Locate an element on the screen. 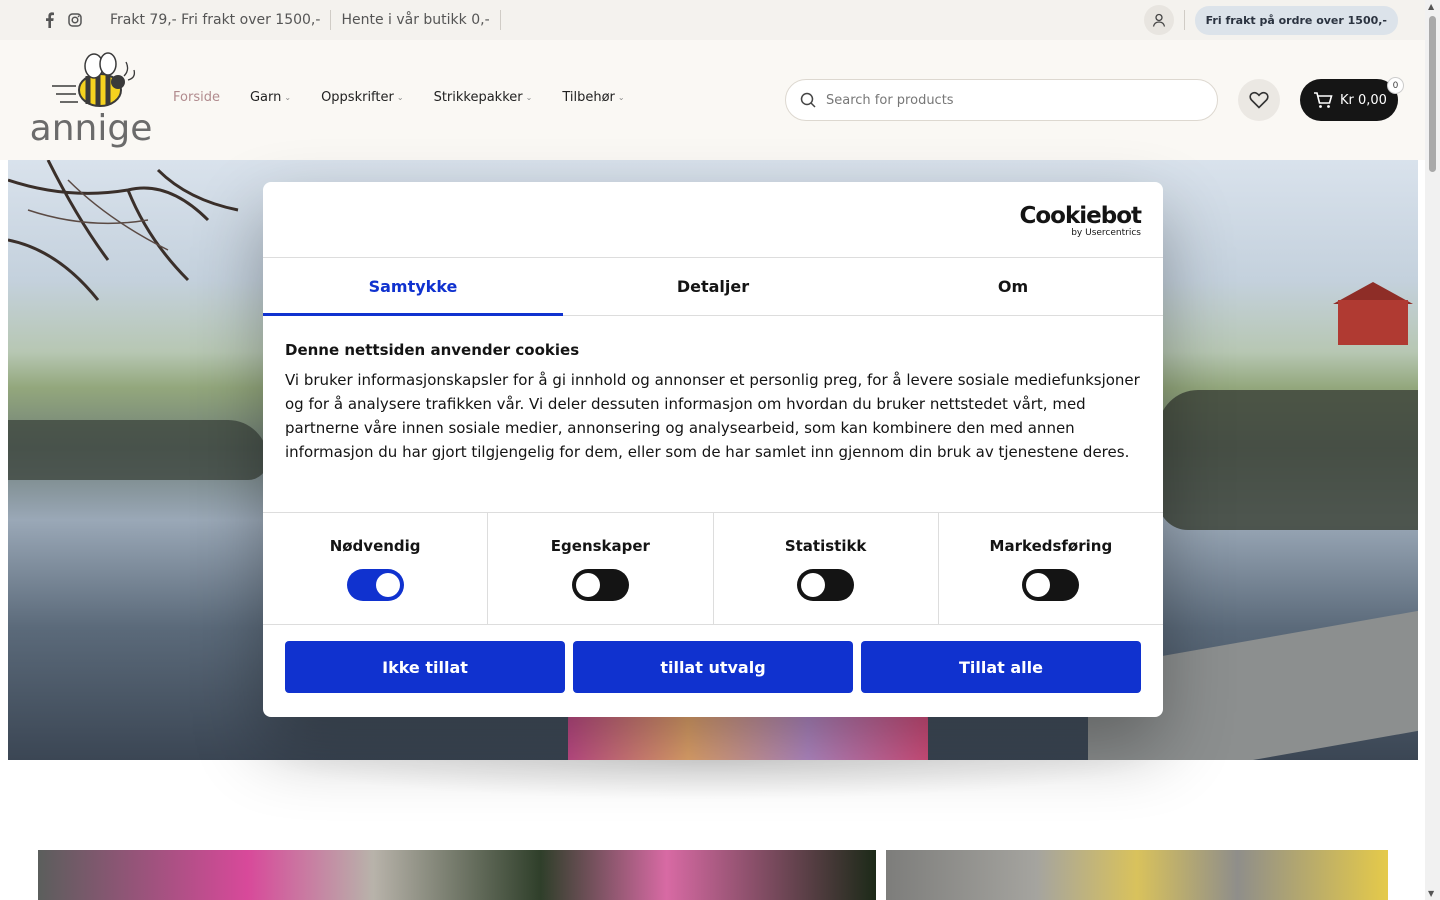 The width and height of the screenshot is (1440, 900). nav-item-oppskrifter: Oppskrifter ⌄ is located at coordinates (362, 97).